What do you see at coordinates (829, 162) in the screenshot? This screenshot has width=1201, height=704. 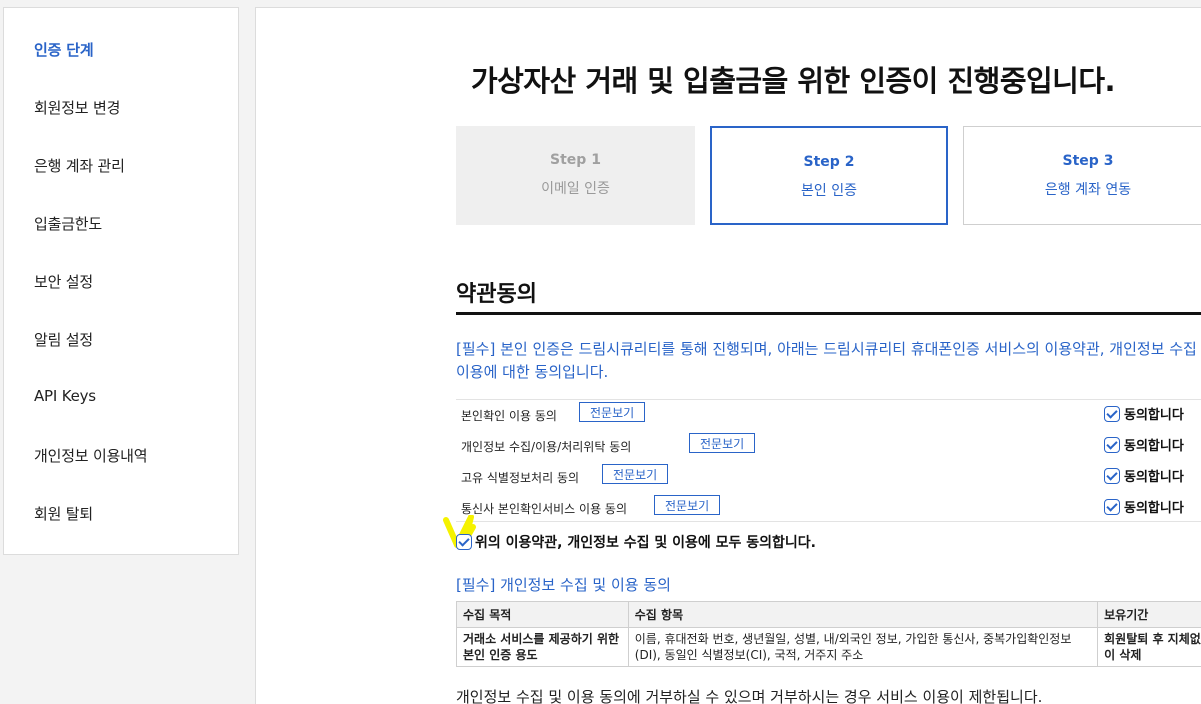 I see `step-number: Step 2` at bounding box center [829, 162].